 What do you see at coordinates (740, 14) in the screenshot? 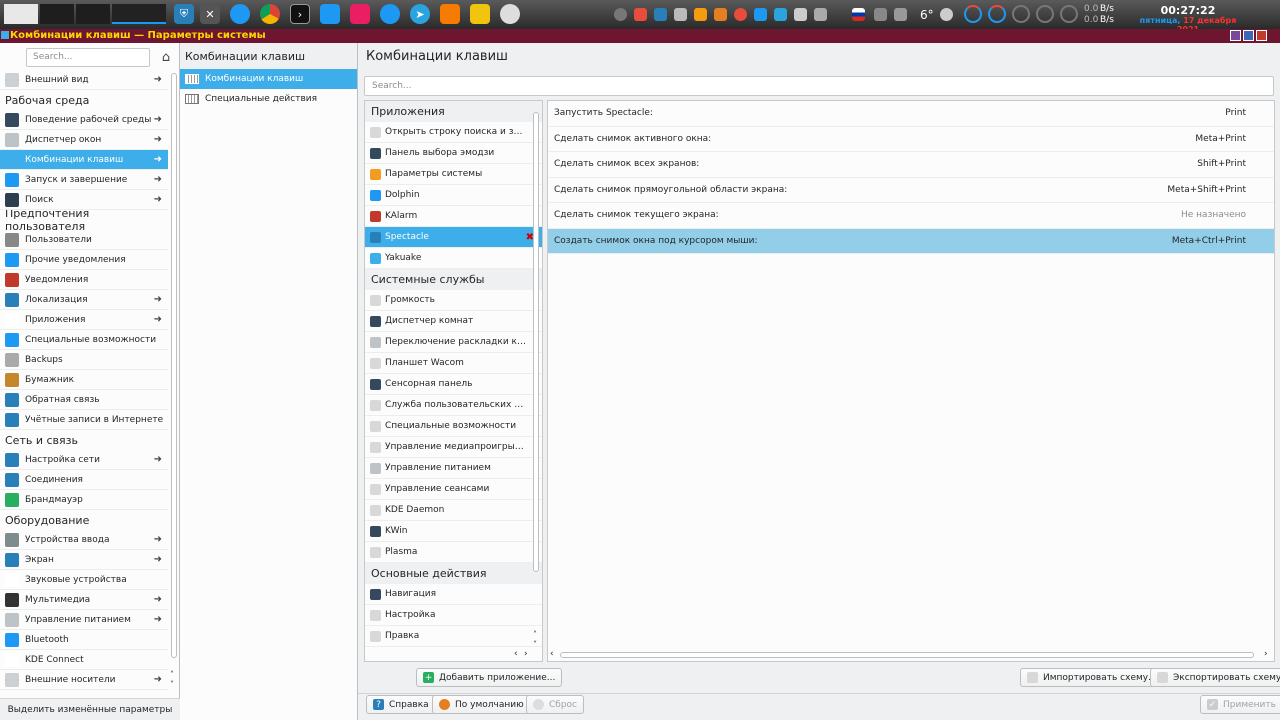
I see `tray-error-icon` at bounding box center [740, 14].